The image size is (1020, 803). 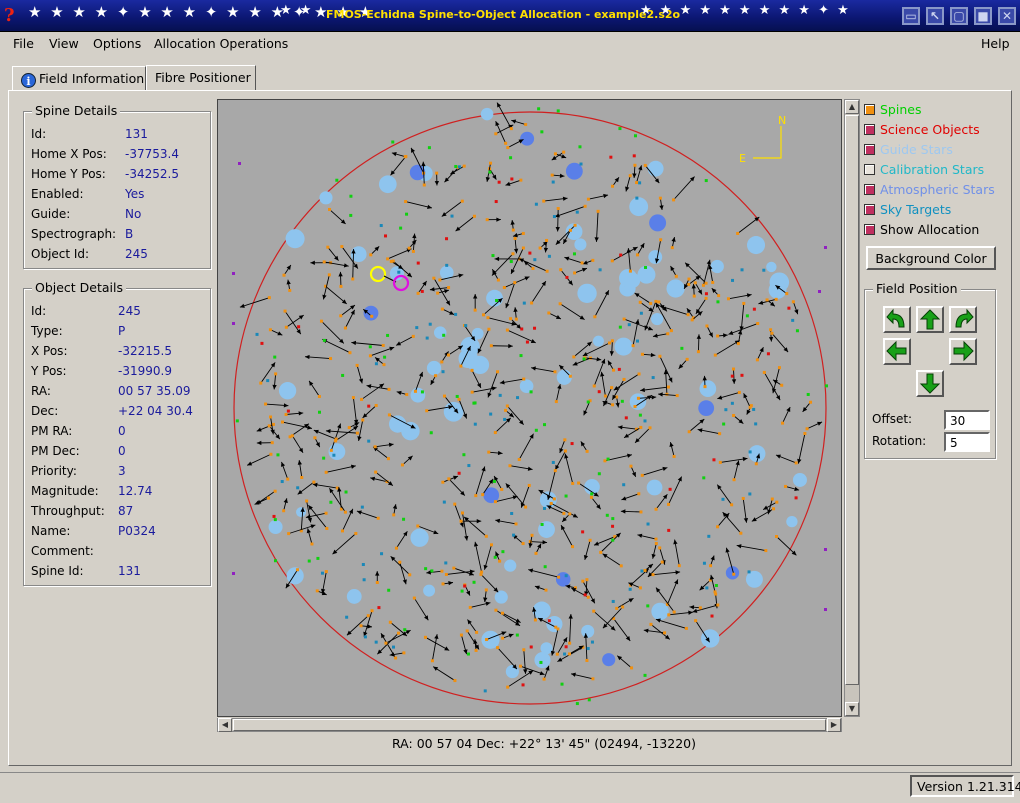 I want to click on legend-item-science-objects: Science Objects, so click(x=922, y=131).